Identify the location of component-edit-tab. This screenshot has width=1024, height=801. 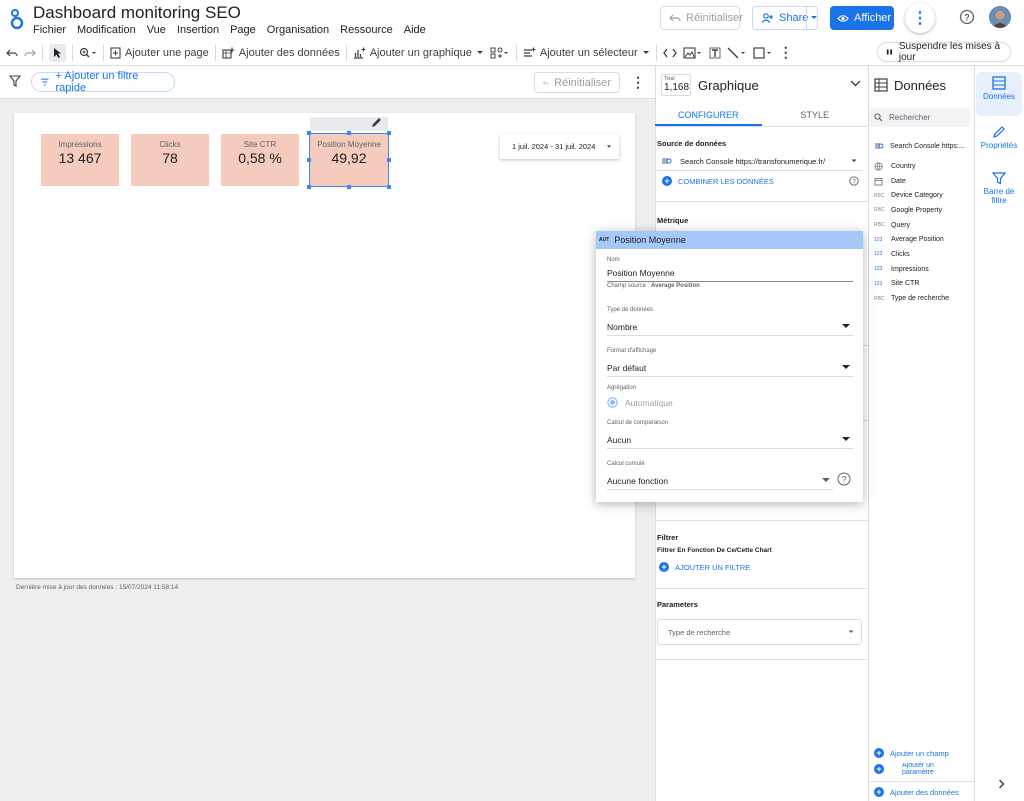
(349, 124).